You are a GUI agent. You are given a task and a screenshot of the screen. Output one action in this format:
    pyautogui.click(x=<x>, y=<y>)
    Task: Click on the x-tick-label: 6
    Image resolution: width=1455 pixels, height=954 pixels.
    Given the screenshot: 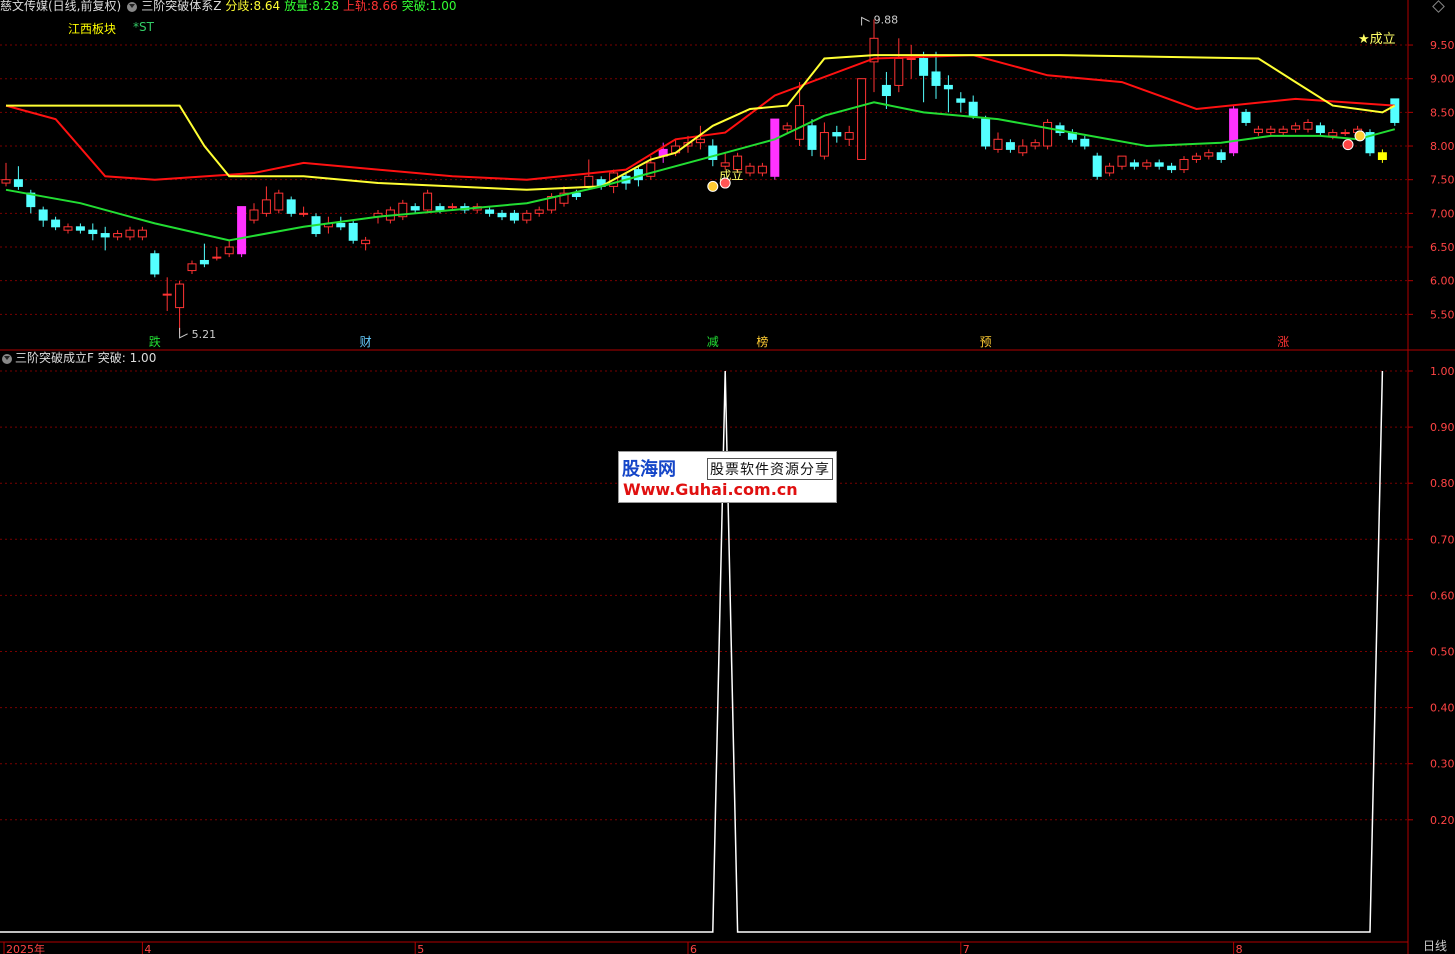 What is the action you would take?
    pyautogui.click(x=693, y=948)
    